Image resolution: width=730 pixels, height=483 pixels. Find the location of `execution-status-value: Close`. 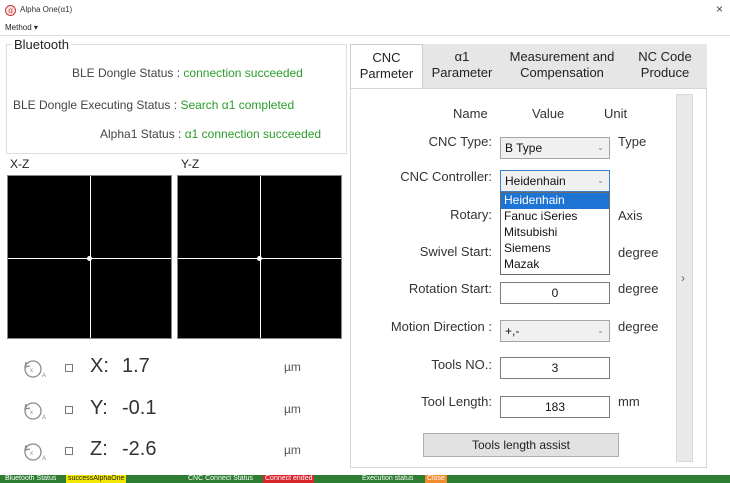

execution-status-value: Close is located at coordinates (436, 479).